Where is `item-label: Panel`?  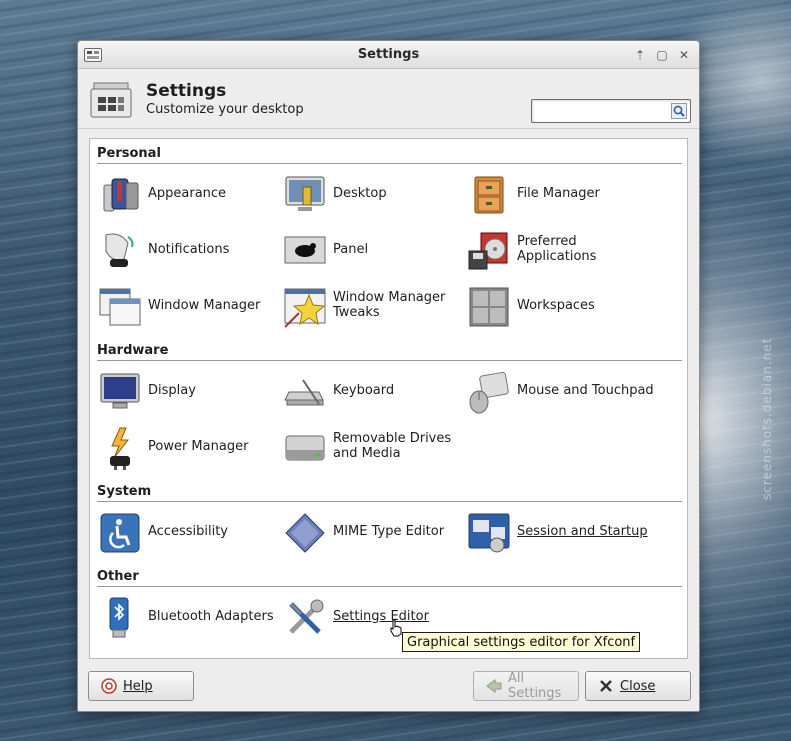
item-label: Panel is located at coordinates (351, 249).